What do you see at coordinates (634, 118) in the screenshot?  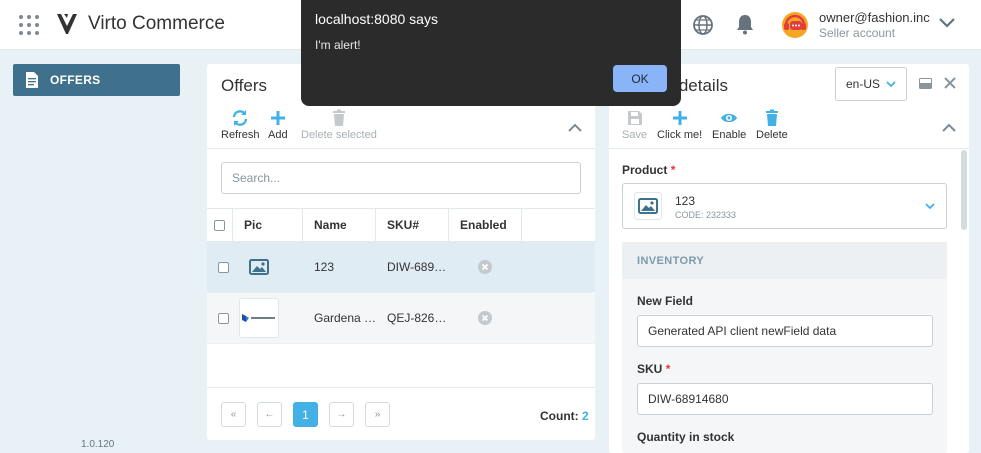 I see `save-icon` at bounding box center [634, 118].